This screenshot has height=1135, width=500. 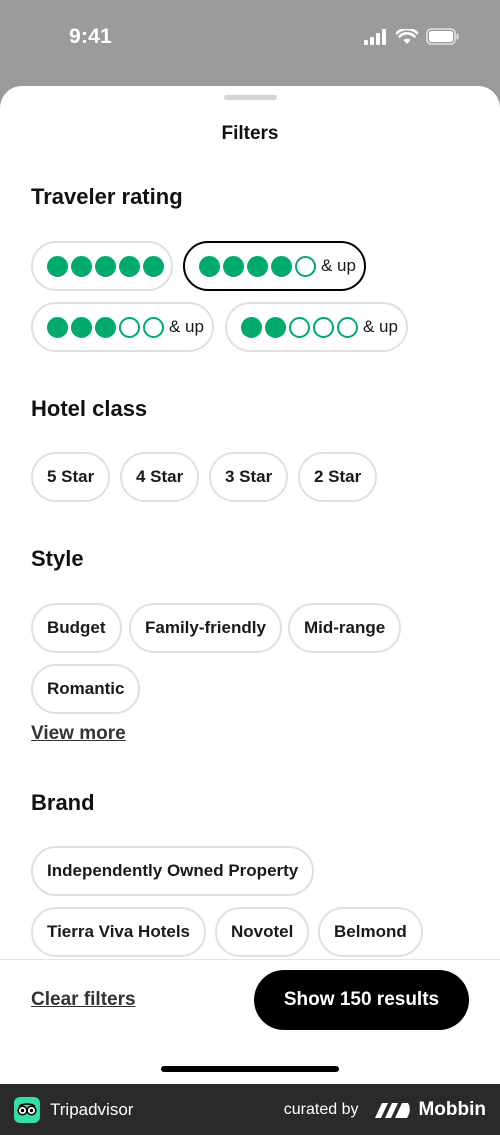 I want to click on traveler-rating-heading: Traveler rating, so click(x=107, y=196).